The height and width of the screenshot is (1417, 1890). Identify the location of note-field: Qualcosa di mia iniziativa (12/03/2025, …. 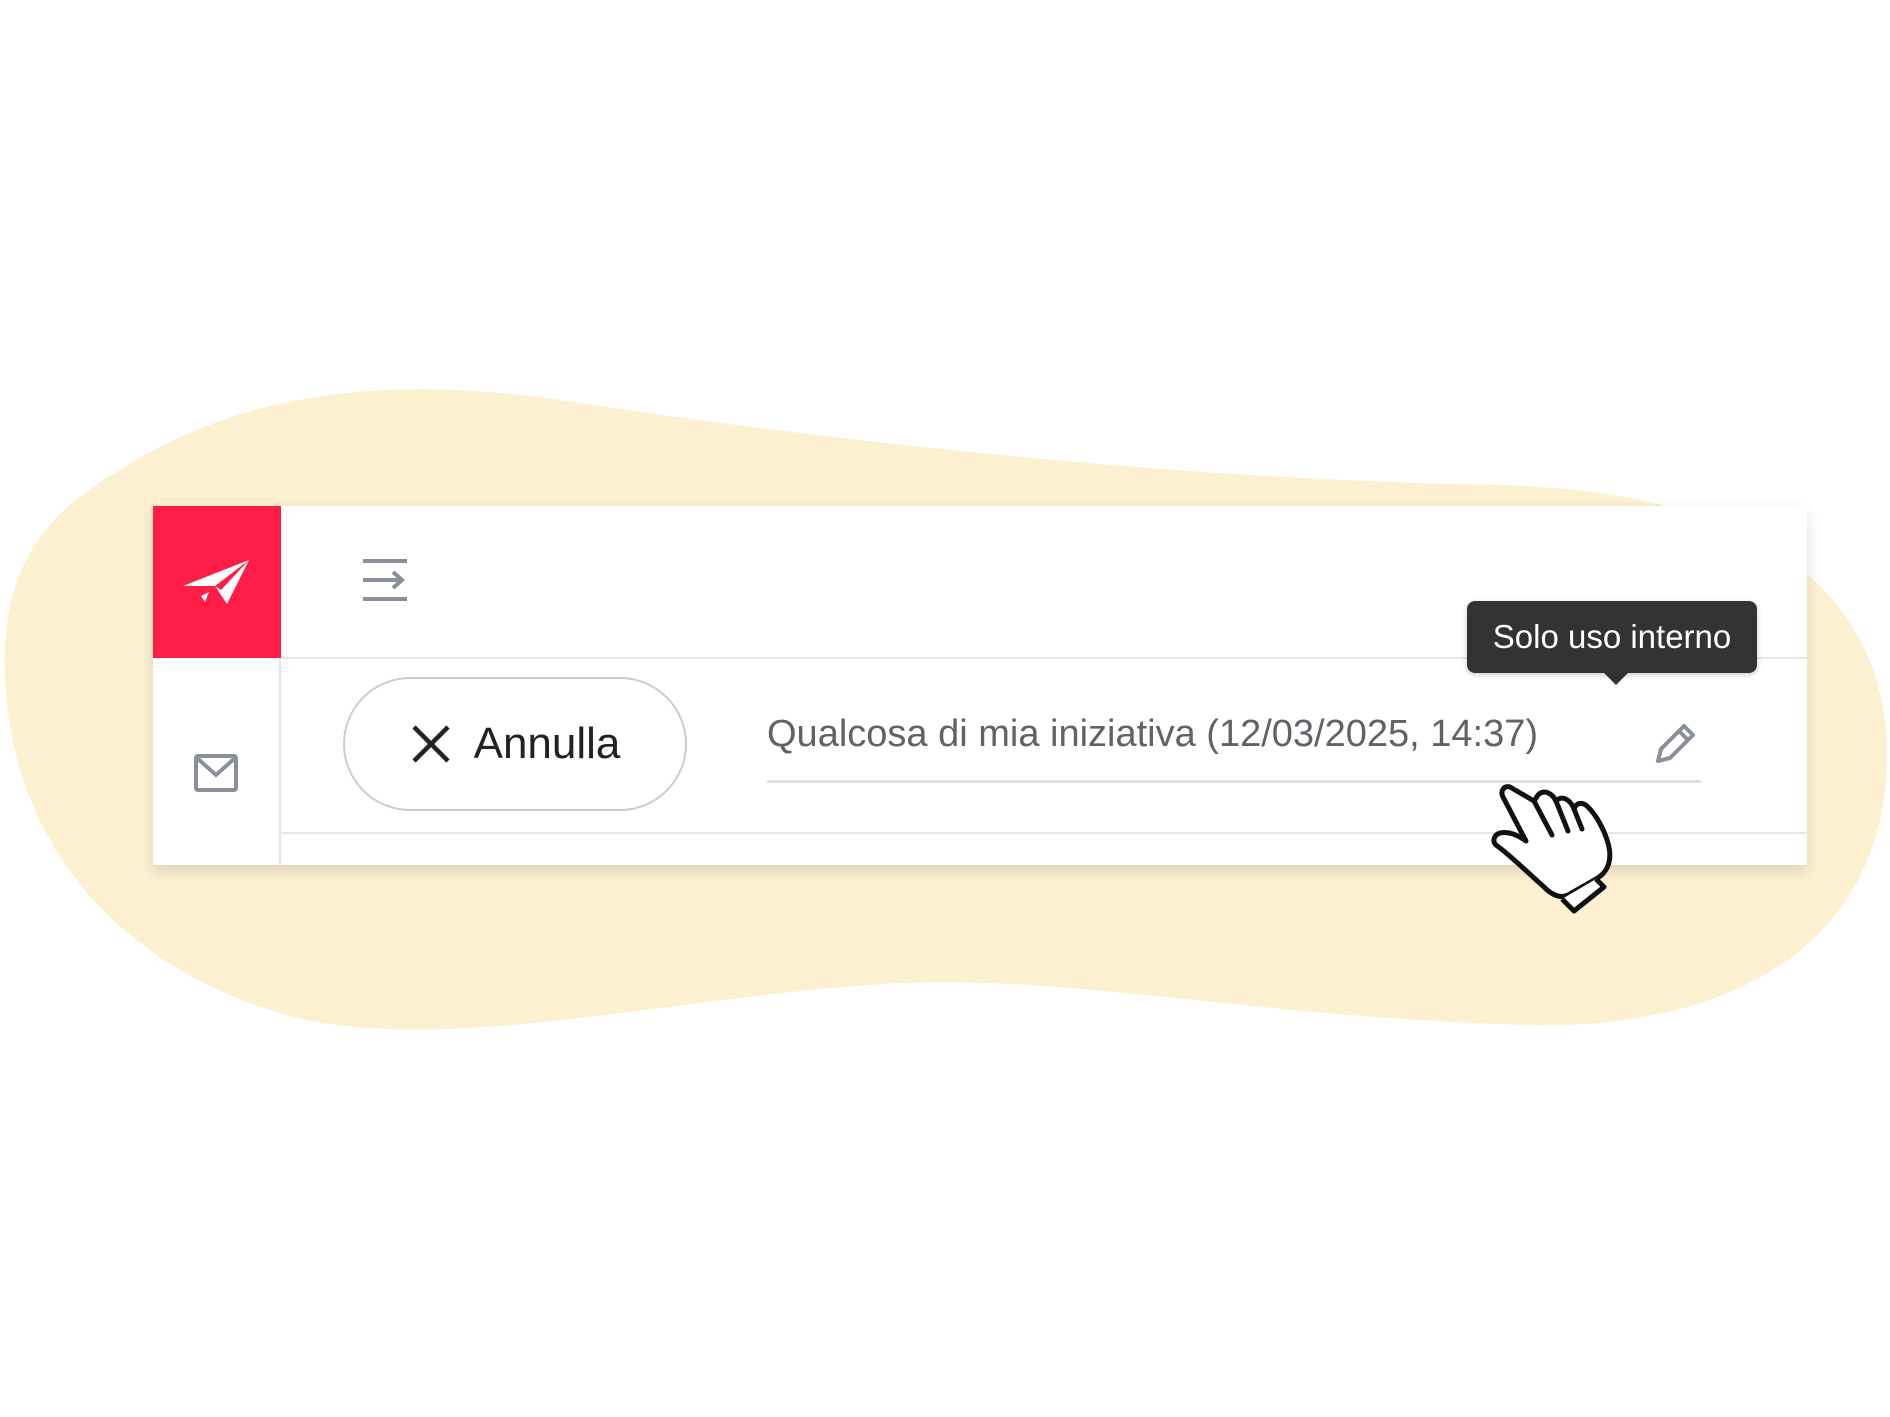
(1234, 747).